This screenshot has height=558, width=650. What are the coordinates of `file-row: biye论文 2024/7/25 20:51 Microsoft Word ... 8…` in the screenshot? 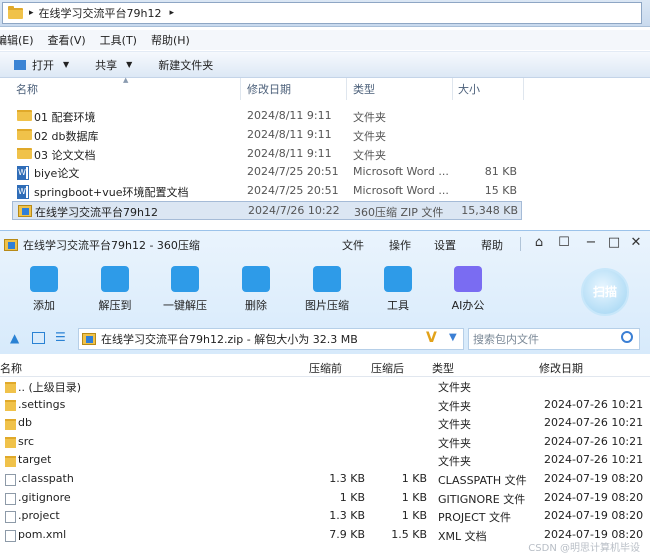 It's located at (267, 172).